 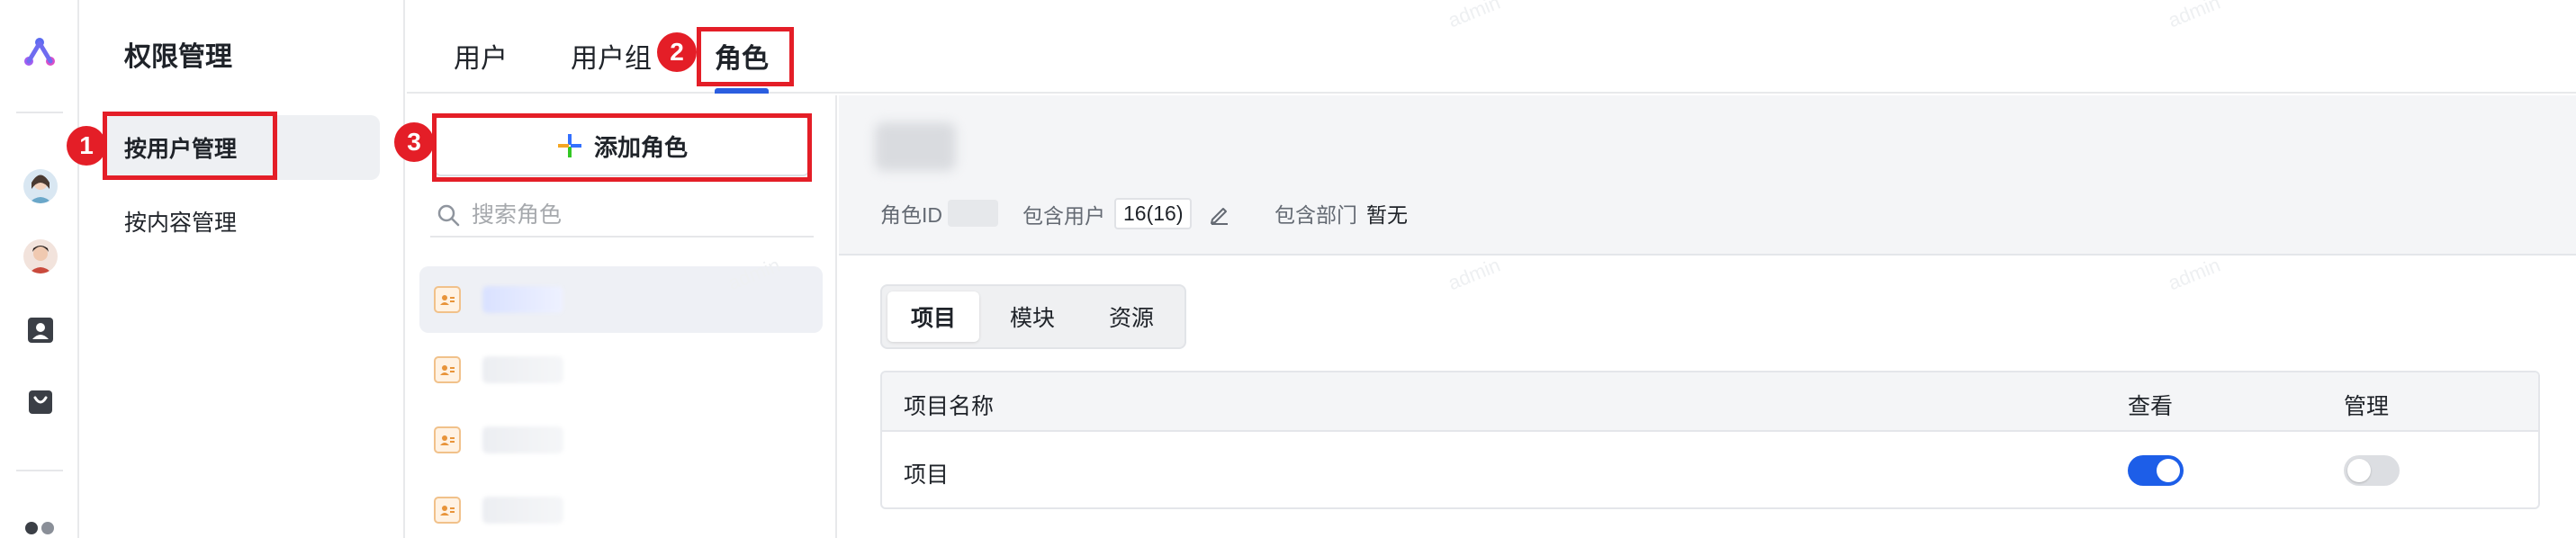 I want to click on segment-projects: 项目, so click(x=933, y=316).